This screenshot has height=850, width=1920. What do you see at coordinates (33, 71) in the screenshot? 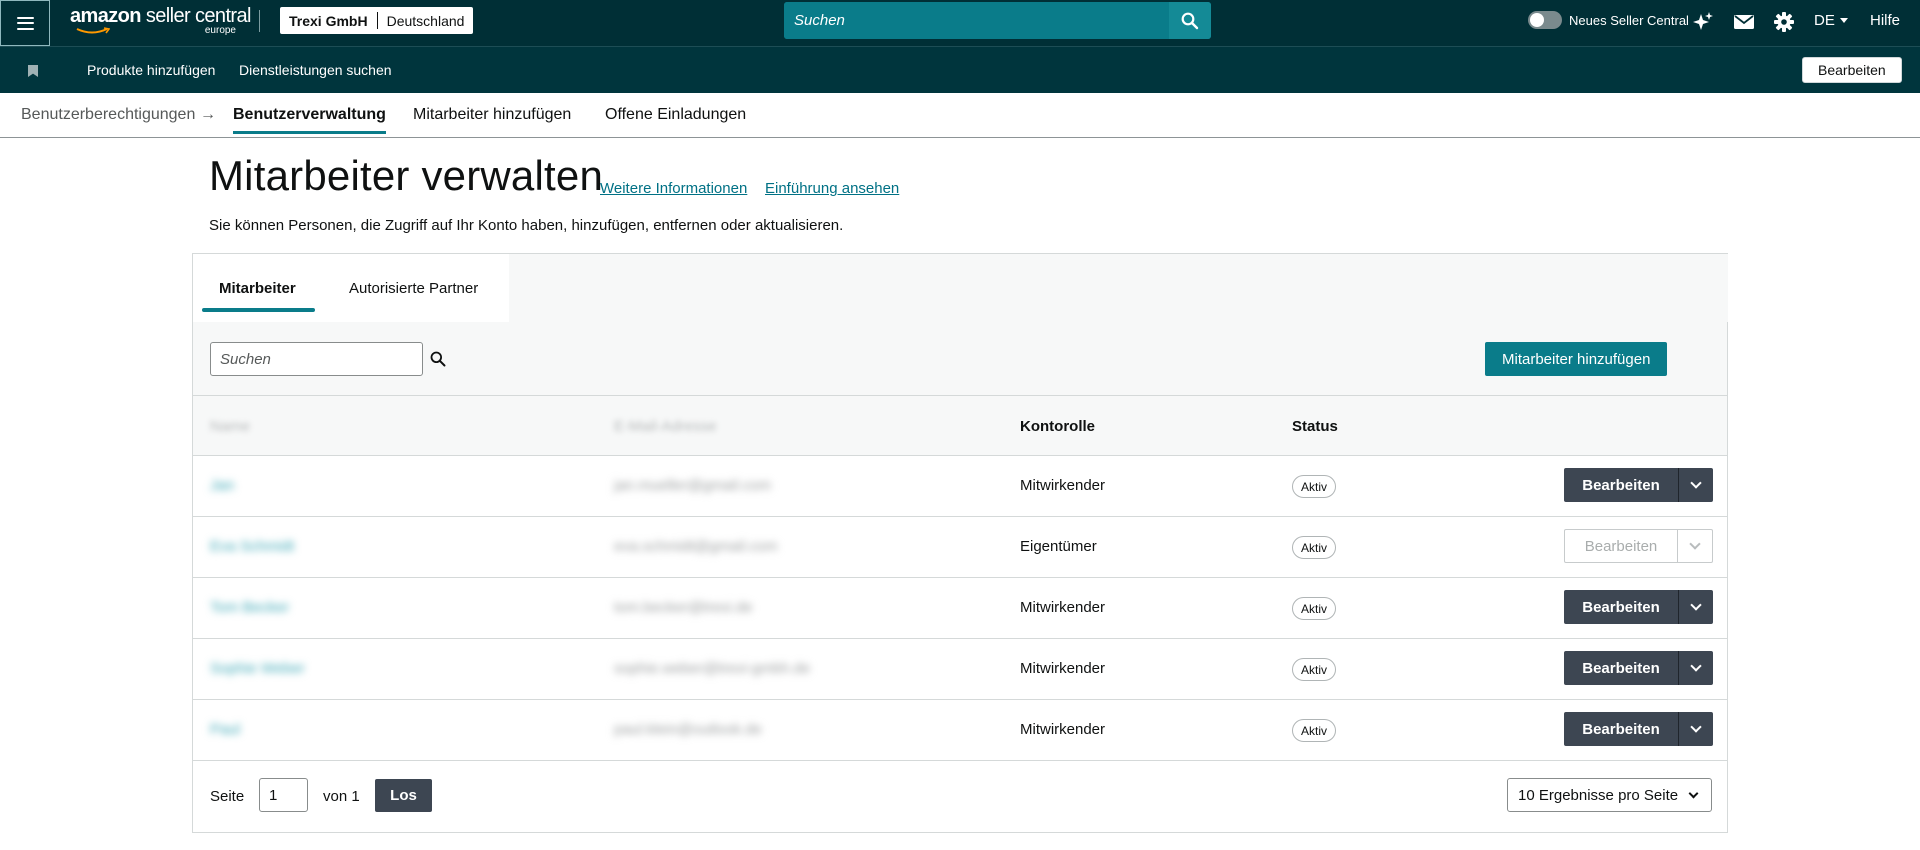
I see `bookmark-icon` at bounding box center [33, 71].